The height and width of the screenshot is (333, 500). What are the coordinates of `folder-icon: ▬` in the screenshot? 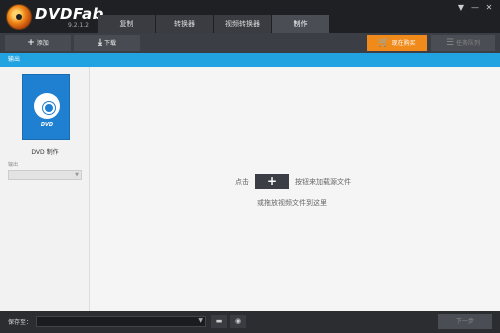 It's located at (219, 321).